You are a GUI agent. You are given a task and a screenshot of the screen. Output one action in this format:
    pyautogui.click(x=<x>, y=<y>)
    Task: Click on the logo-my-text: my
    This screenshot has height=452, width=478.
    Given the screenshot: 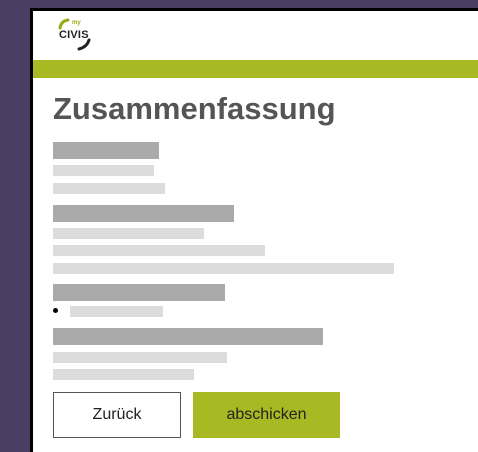 What is the action you would take?
    pyautogui.click(x=76, y=23)
    